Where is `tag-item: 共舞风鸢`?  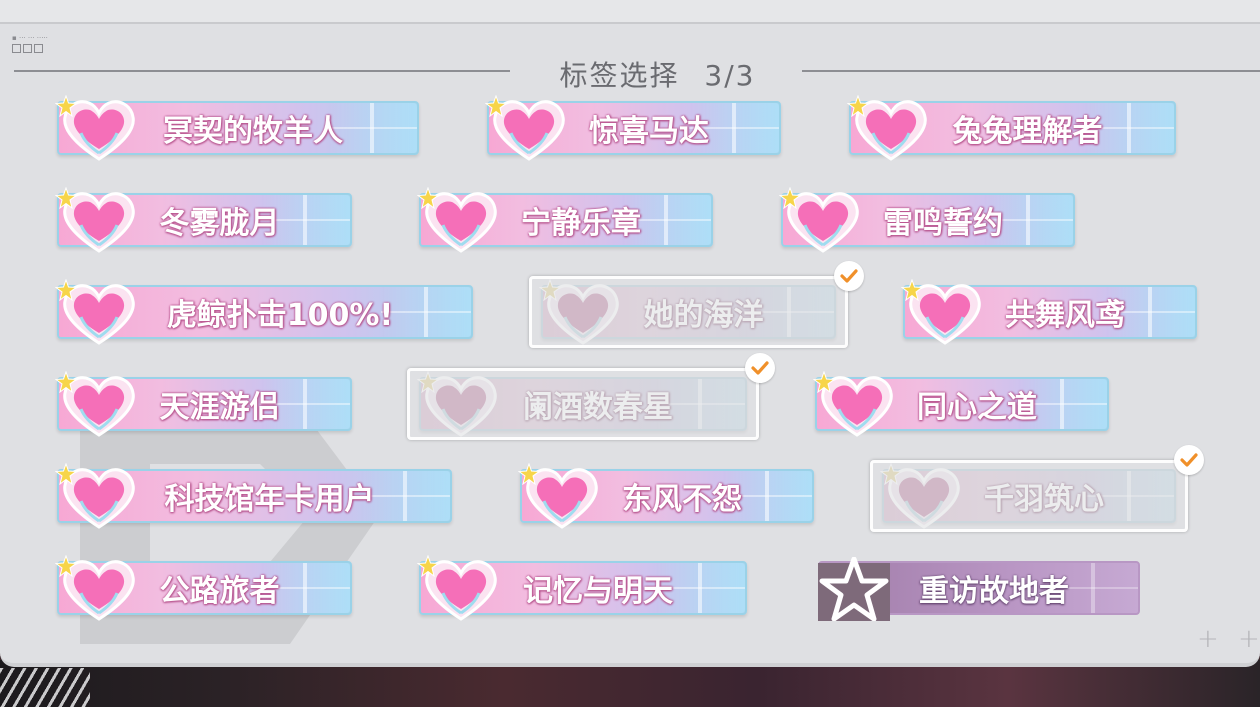 tag-item: 共舞风鸢 is located at coordinates (1049, 312).